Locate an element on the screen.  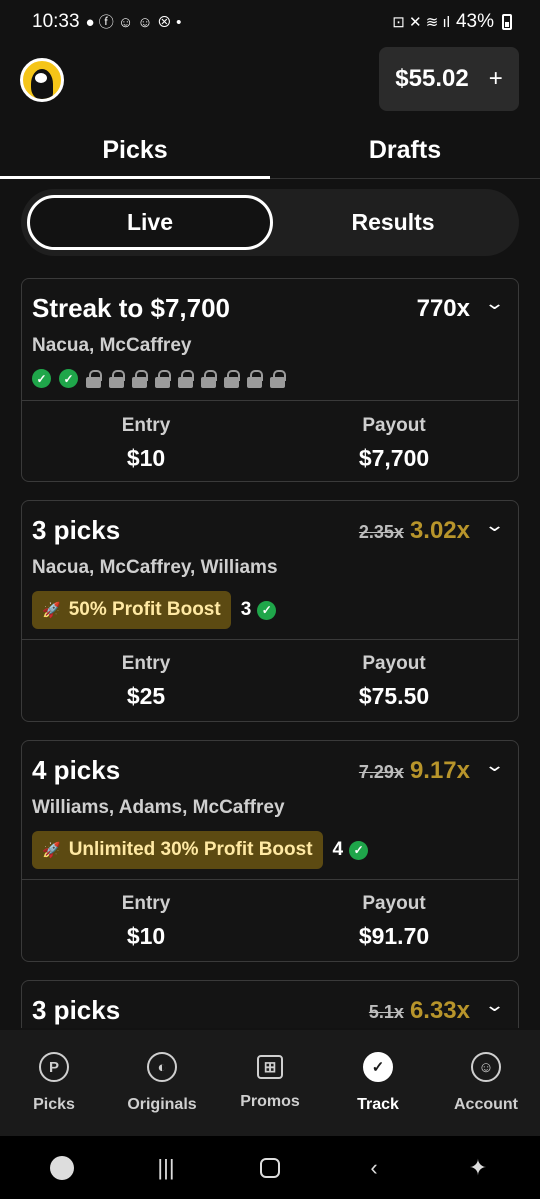
nav-label: Originals is located at coordinates (162, 1104).